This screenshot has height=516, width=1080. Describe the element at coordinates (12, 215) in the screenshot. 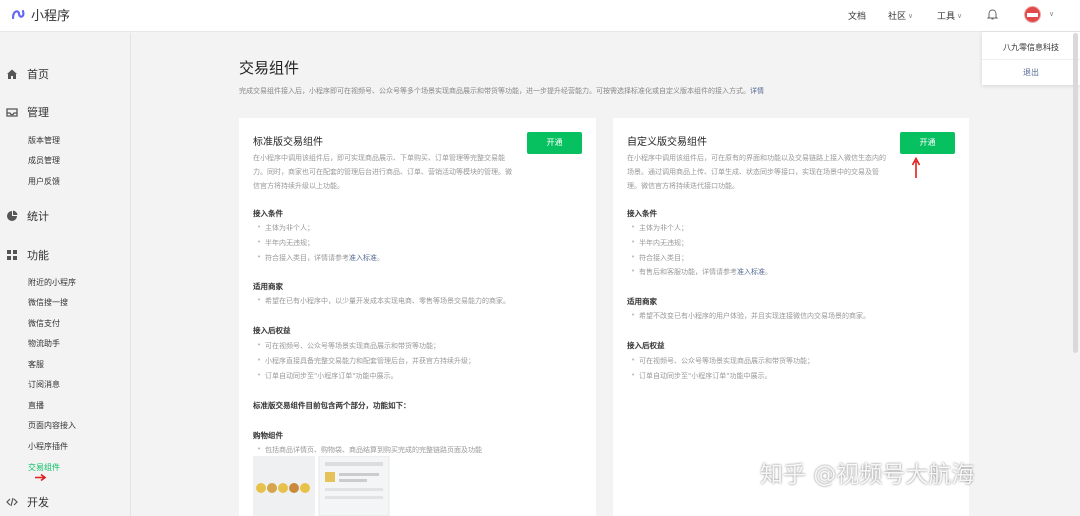

I see `pie-chart-icon` at that location.